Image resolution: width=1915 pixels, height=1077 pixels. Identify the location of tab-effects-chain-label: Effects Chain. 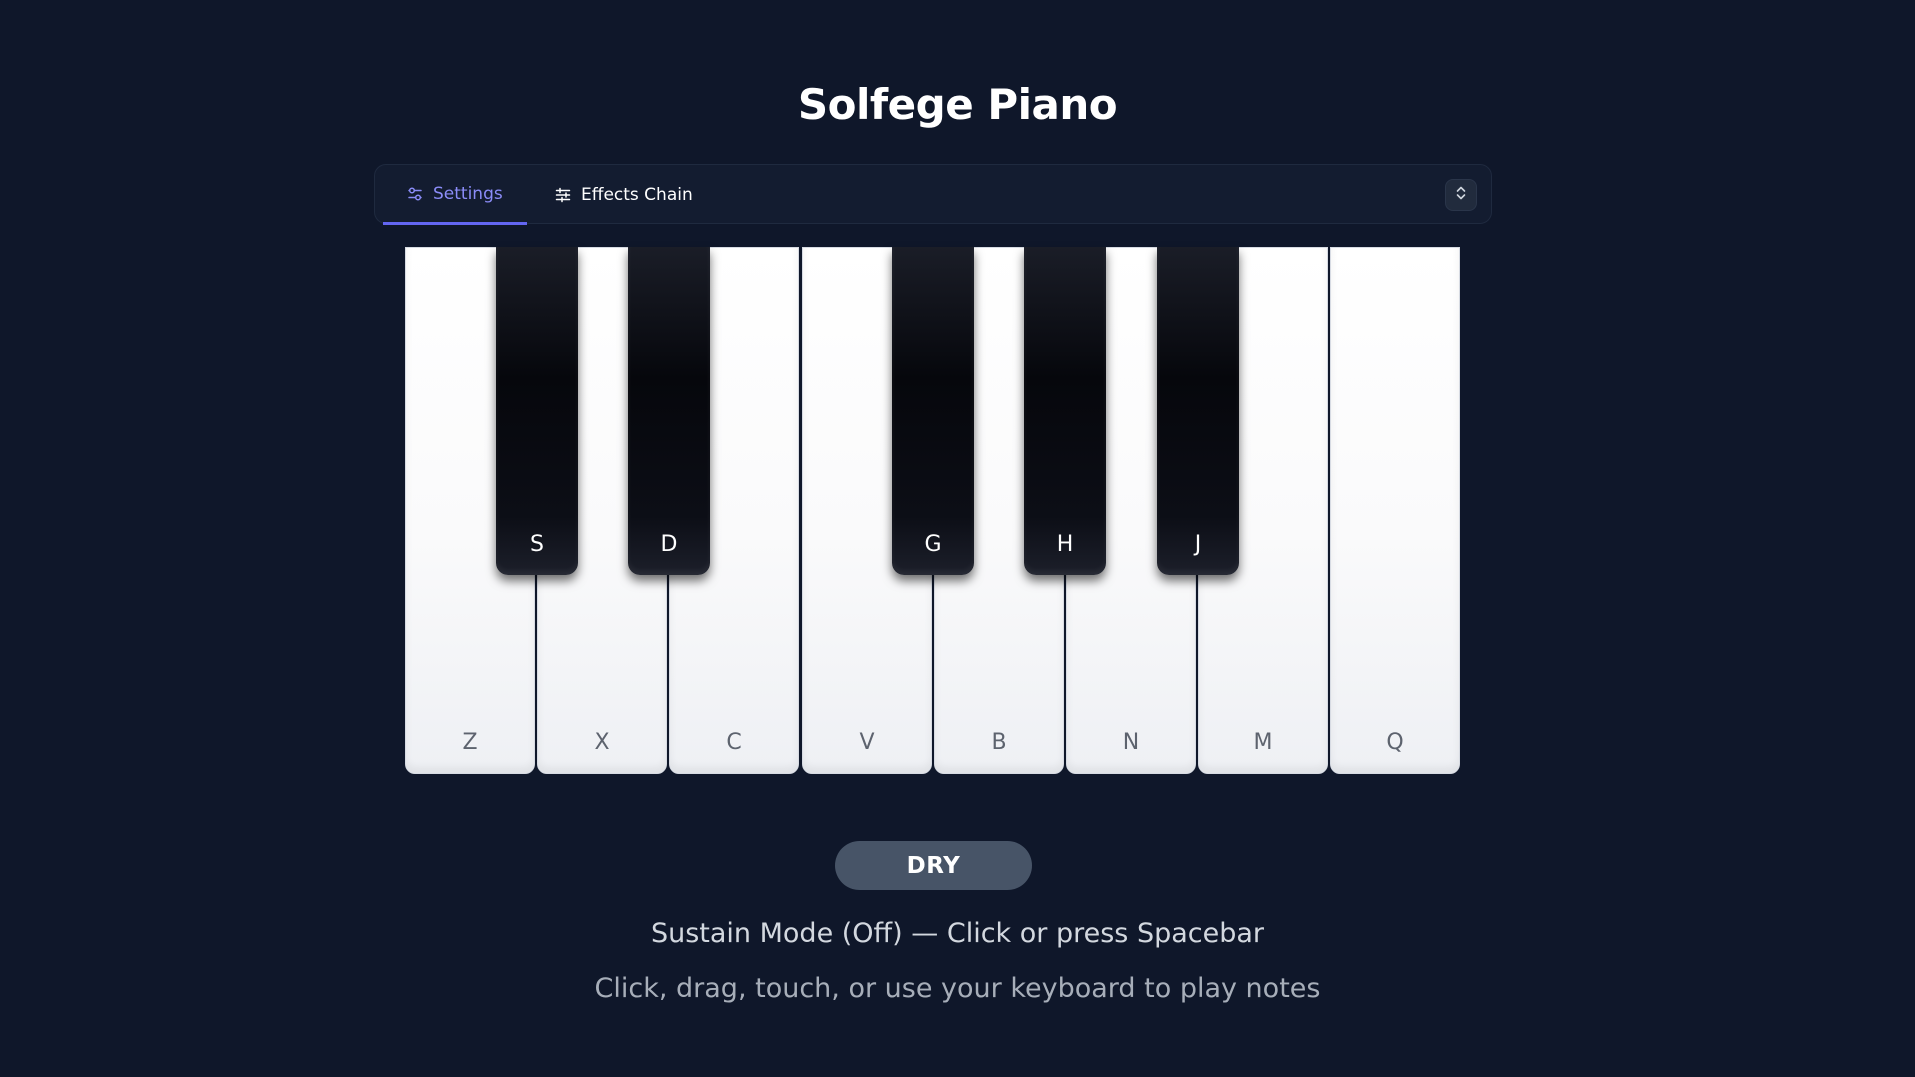
(637, 195).